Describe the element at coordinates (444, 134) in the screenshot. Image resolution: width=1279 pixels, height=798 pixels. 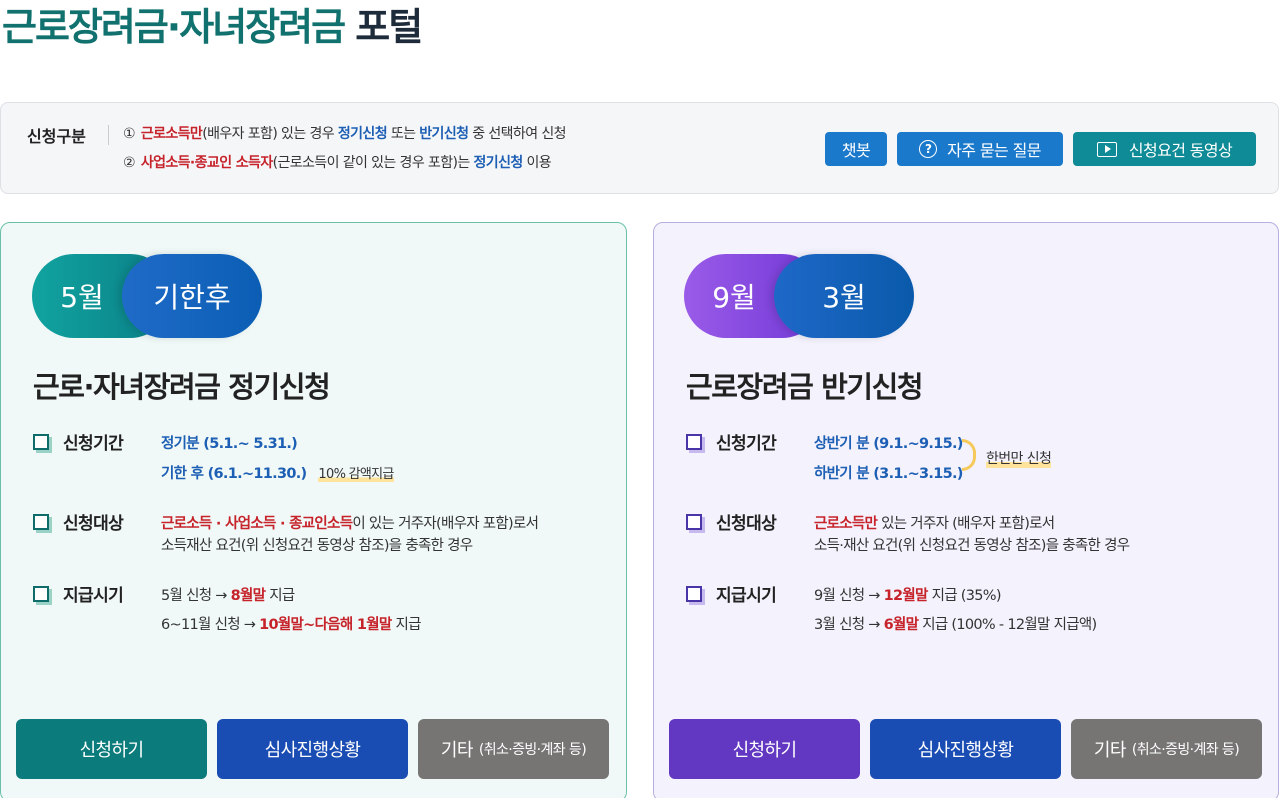
I see `info-line-1-semi: 반기신청` at that location.